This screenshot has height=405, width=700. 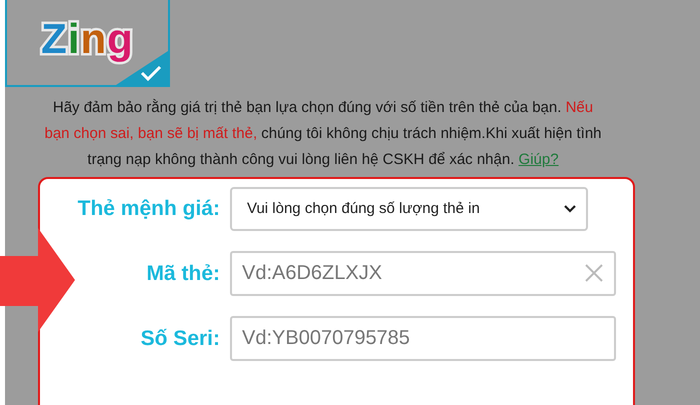 What do you see at coordinates (538, 159) in the screenshot?
I see `help-link: Giúp?` at bounding box center [538, 159].